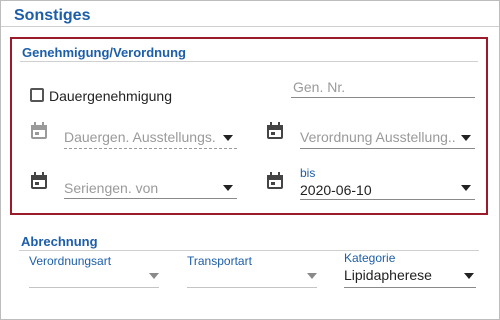  What do you see at coordinates (249, 250) in the screenshot?
I see `abrechnung-divider` at bounding box center [249, 250].